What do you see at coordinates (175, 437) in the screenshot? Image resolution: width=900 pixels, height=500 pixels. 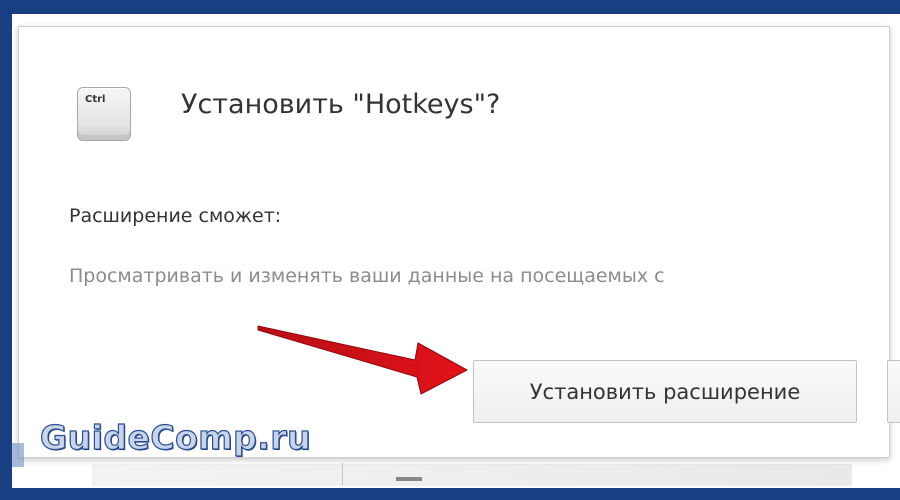 I see `watermark: GuideComp.ru` at bounding box center [175, 437].